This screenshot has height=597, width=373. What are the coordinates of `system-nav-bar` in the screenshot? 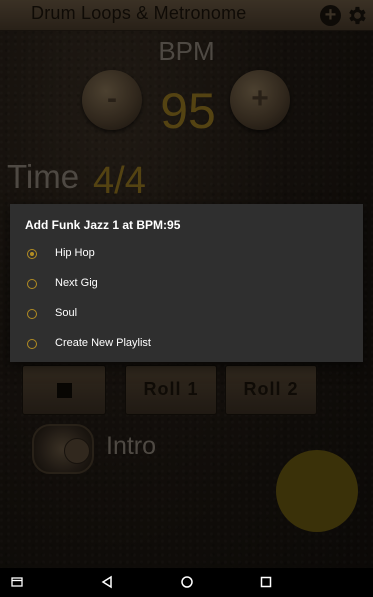 It's located at (186, 582).